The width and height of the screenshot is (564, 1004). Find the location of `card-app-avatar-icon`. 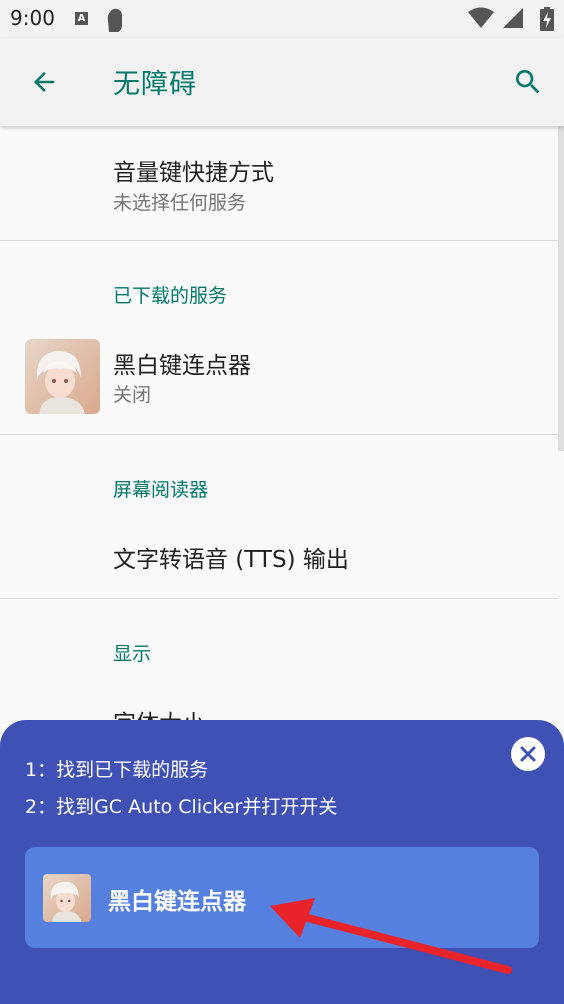

card-app-avatar-icon is located at coordinates (67, 898).